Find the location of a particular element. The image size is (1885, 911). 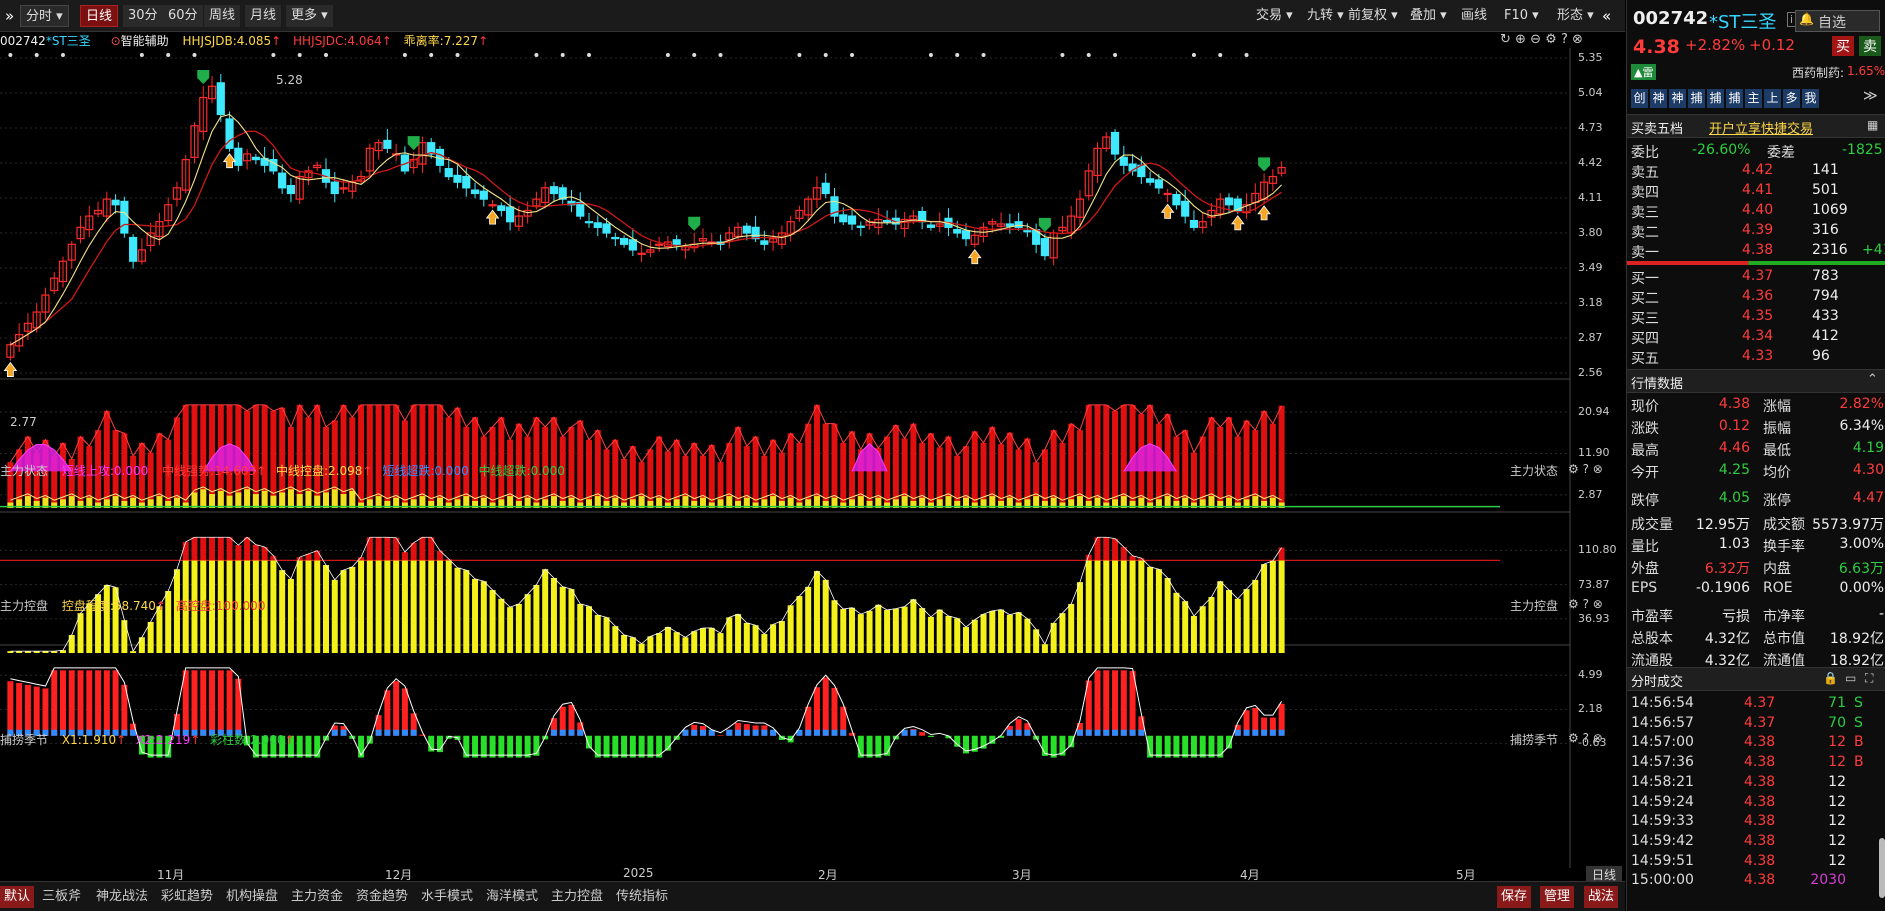

tool-button: 多 is located at coordinates (1791, 98).